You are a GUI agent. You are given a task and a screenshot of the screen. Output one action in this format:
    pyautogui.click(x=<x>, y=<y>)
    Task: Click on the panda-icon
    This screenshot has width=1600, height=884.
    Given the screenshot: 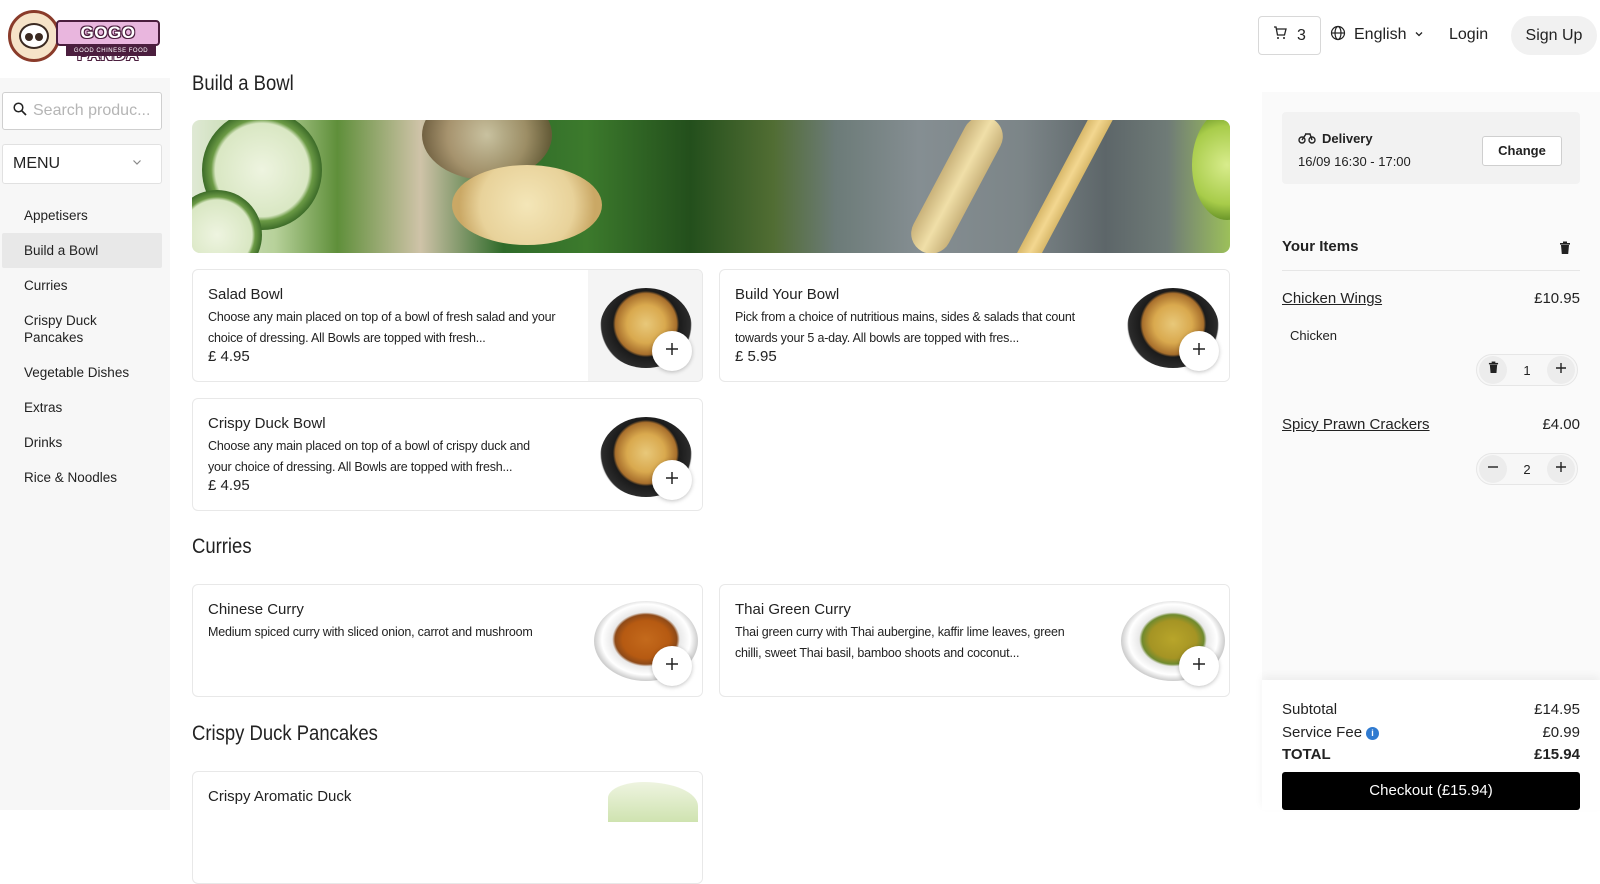 What is the action you would take?
    pyautogui.click(x=34, y=36)
    